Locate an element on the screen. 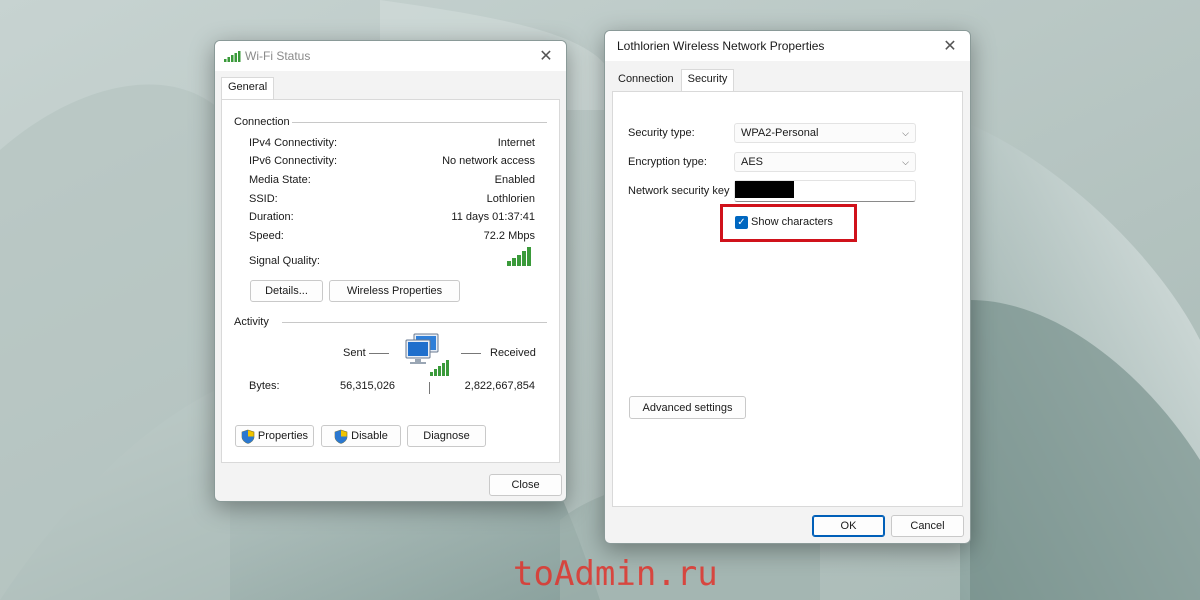 The height and width of the screenshot is (600, 1200). security-type-select: WPA2-Personal ⌵ is located at coordinates (825, 133).